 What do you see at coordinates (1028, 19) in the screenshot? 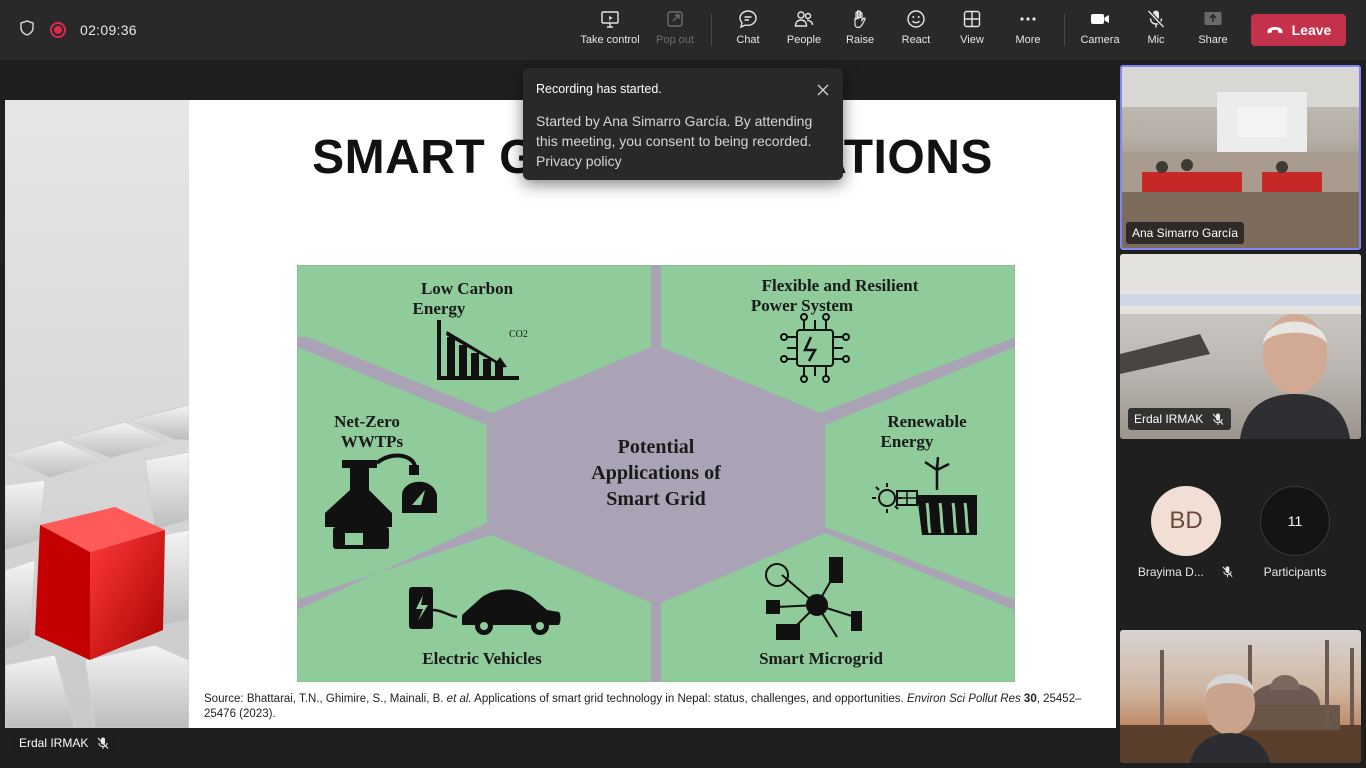
I see `more-icon` at bounding box center [1028, 19].